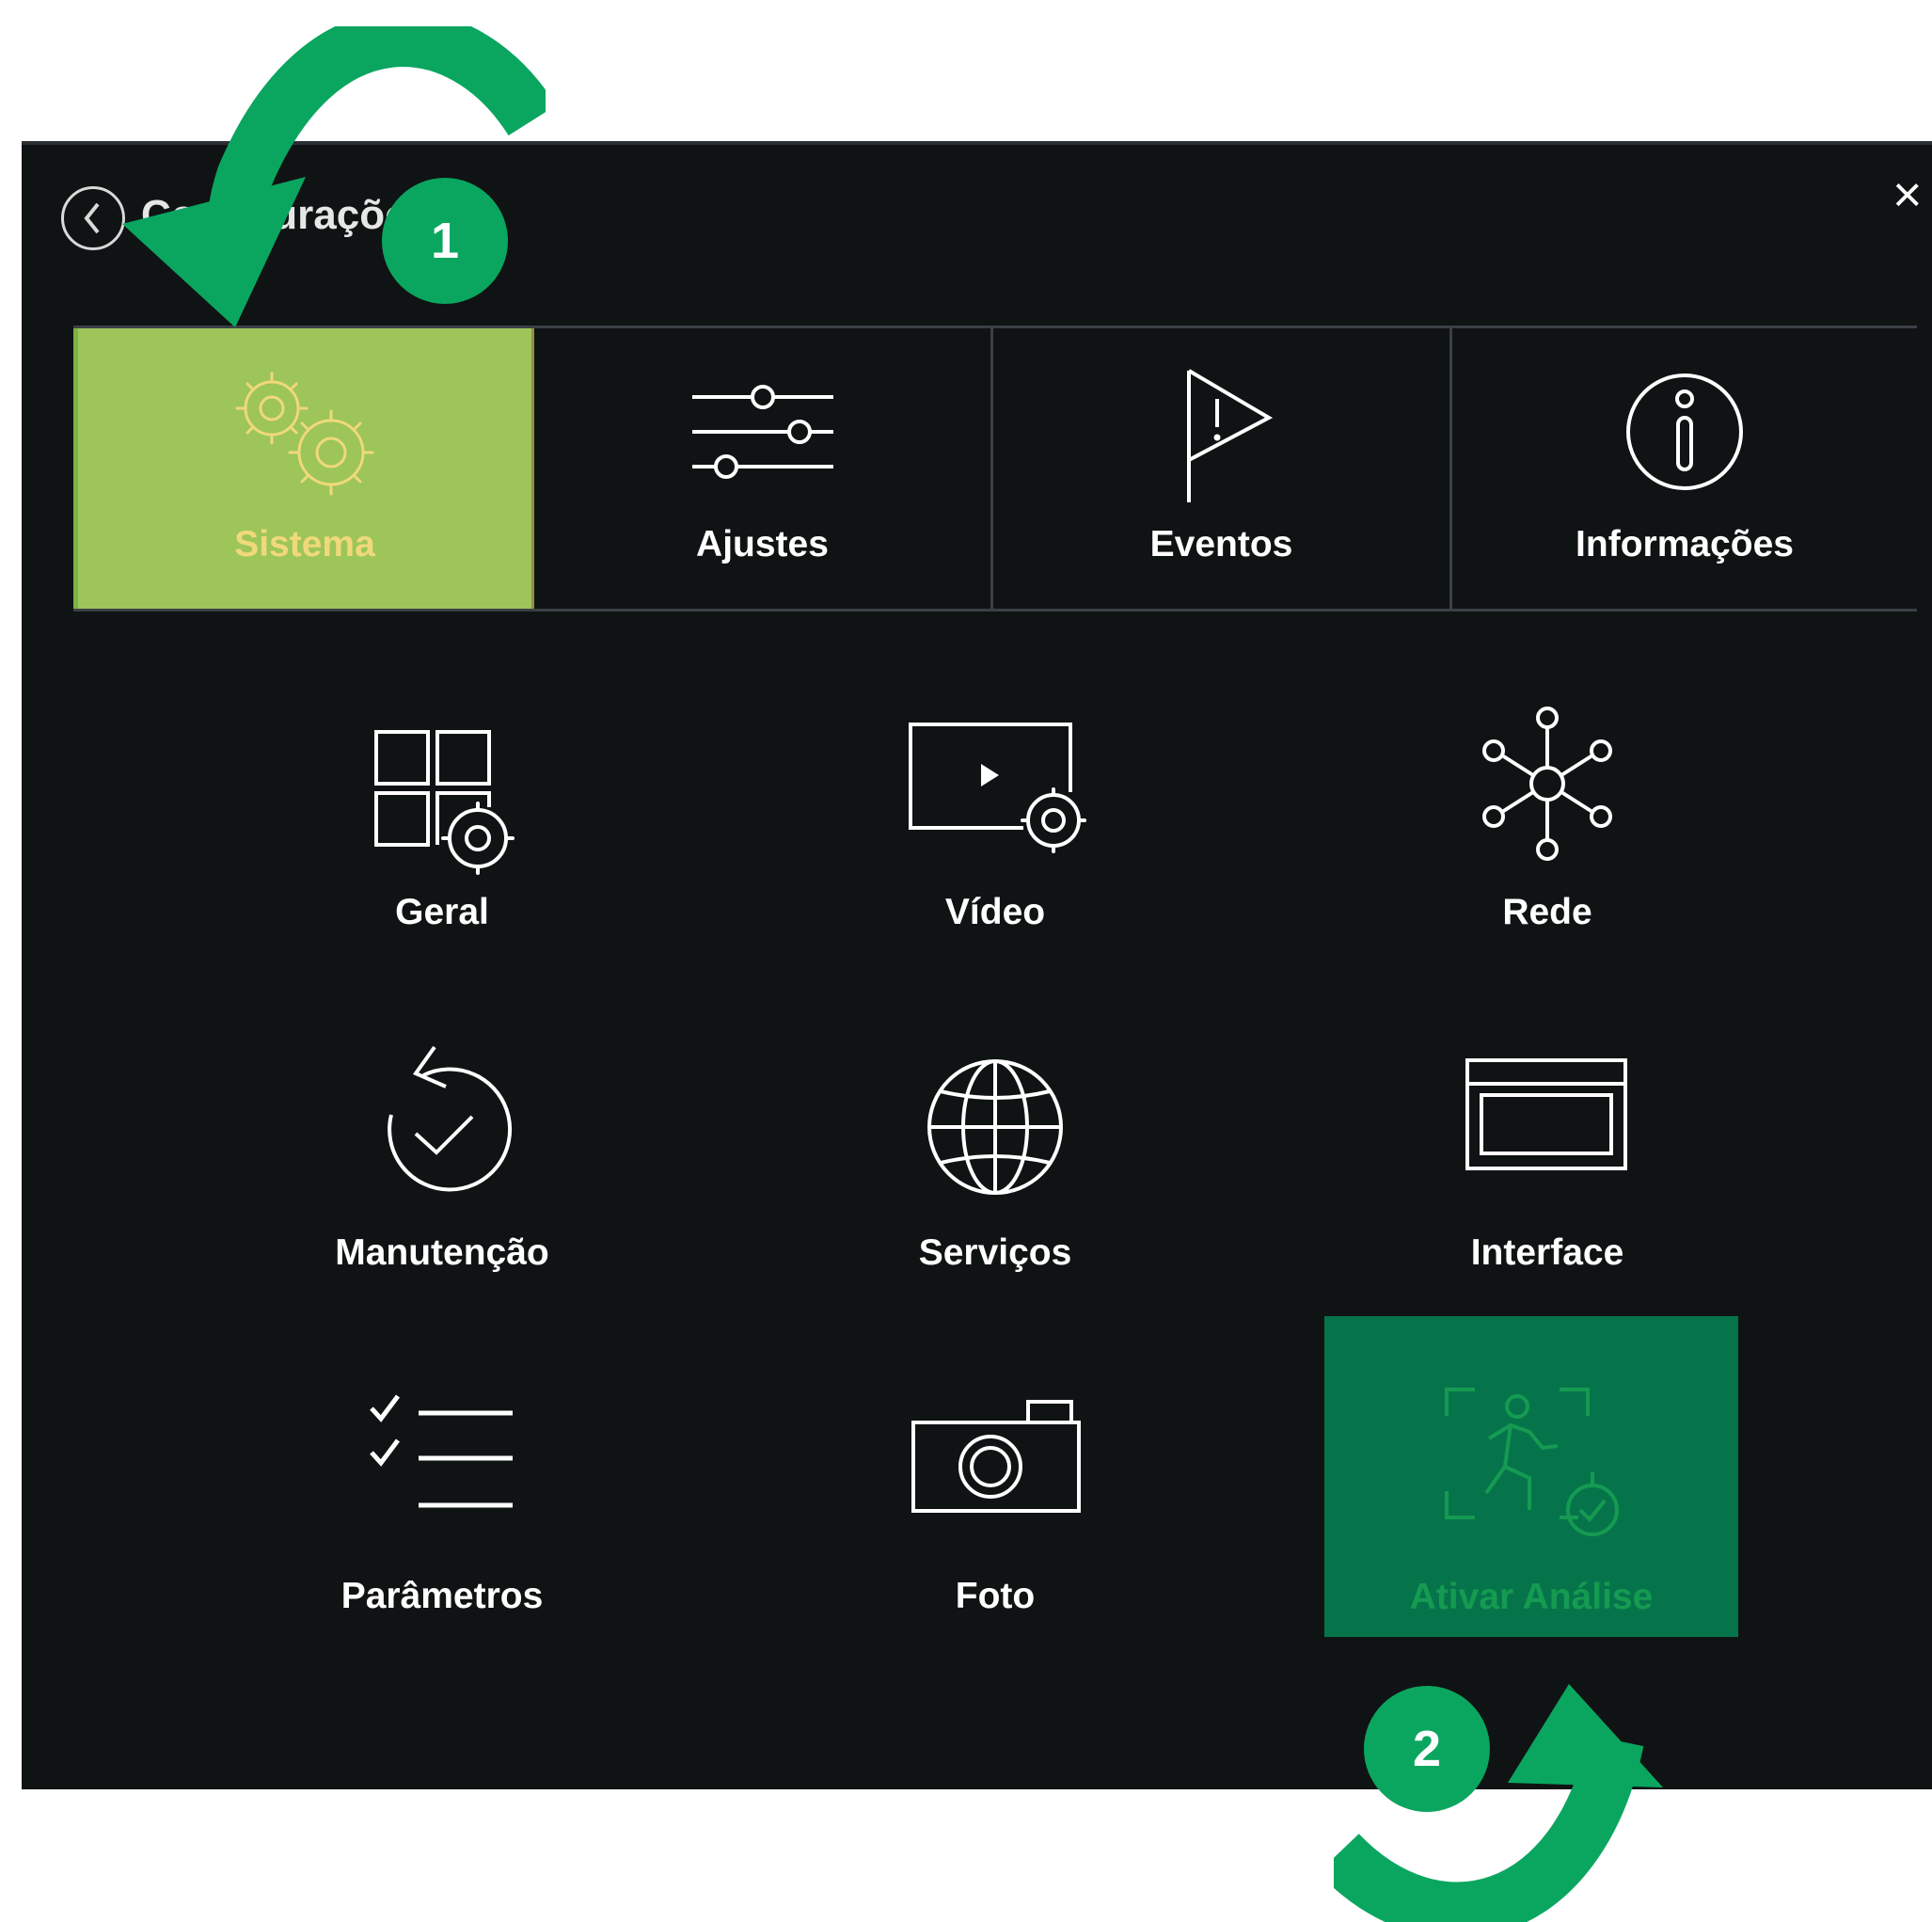  I want to click on grid-item-servicos: Serviços, so click(995, 1195).